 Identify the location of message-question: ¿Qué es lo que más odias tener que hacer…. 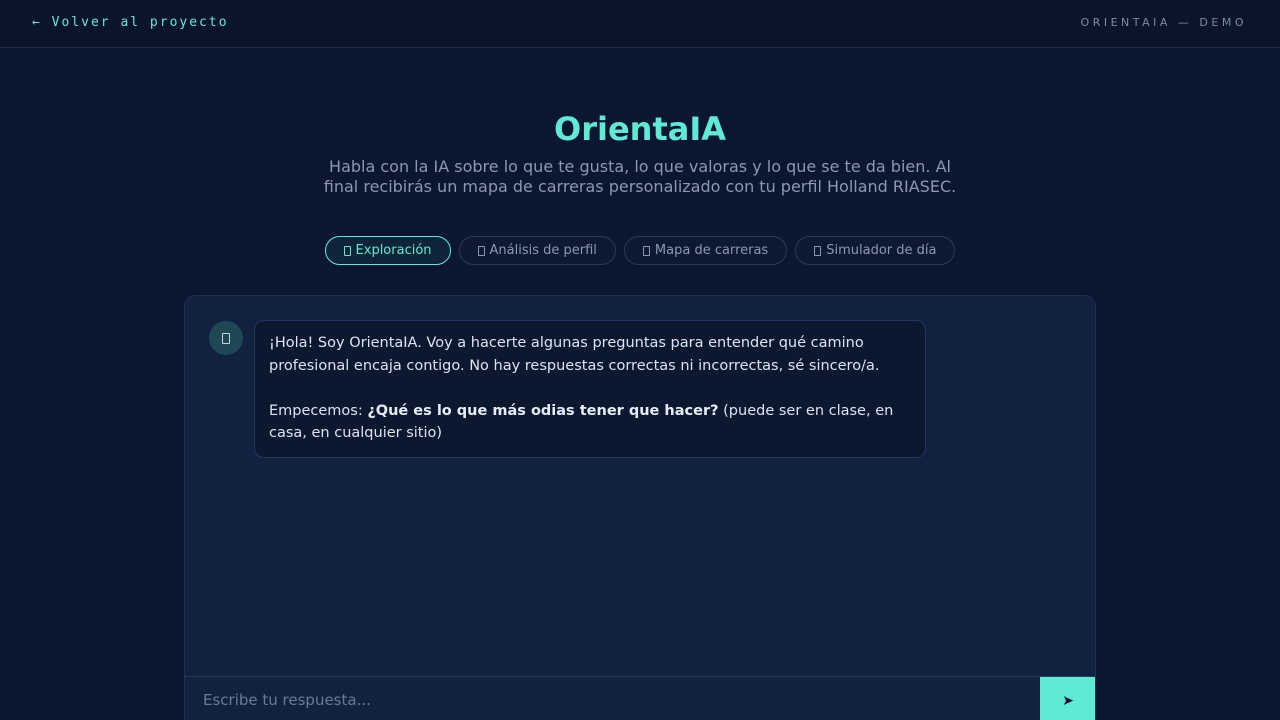
(543, 410).